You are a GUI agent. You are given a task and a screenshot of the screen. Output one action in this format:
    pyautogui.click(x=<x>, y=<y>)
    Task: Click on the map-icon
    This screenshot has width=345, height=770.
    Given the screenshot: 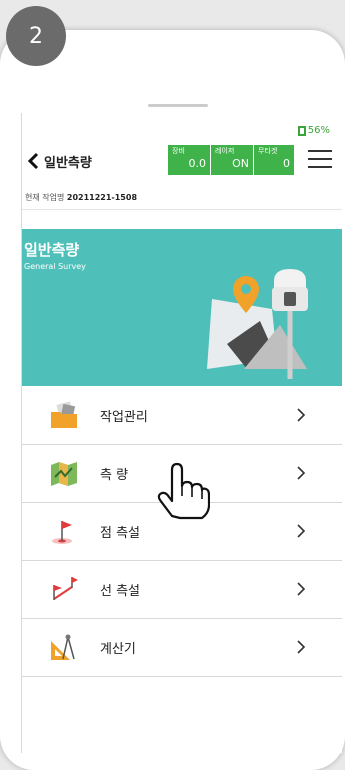 What is the action you would take?
    pyautogui.click(x=64, y=474)
    